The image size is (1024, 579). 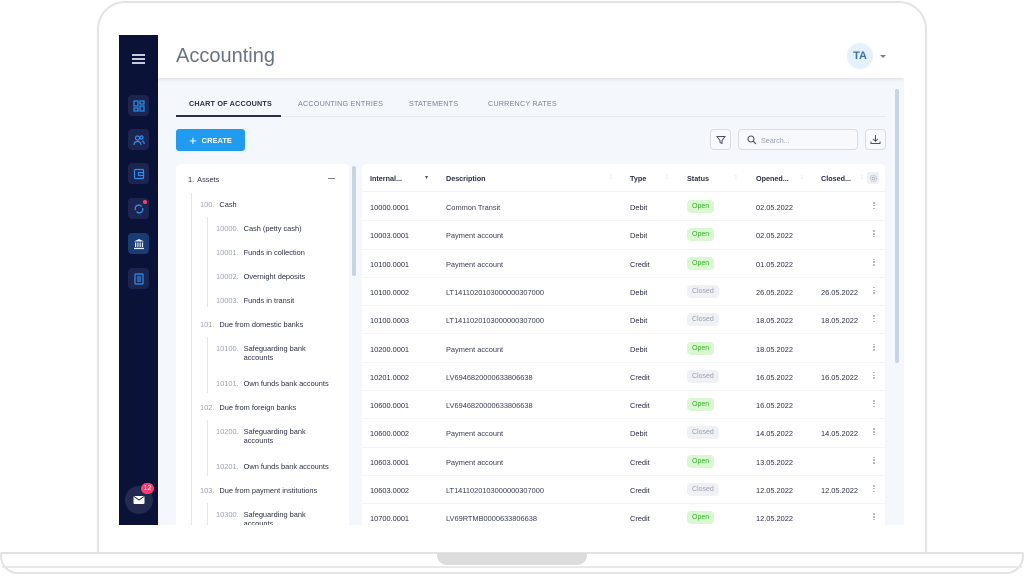 What do you see at coordinates (138, 139) in the screenshot?
I see `sidebar-item-users` at bounding box center [138, 139].